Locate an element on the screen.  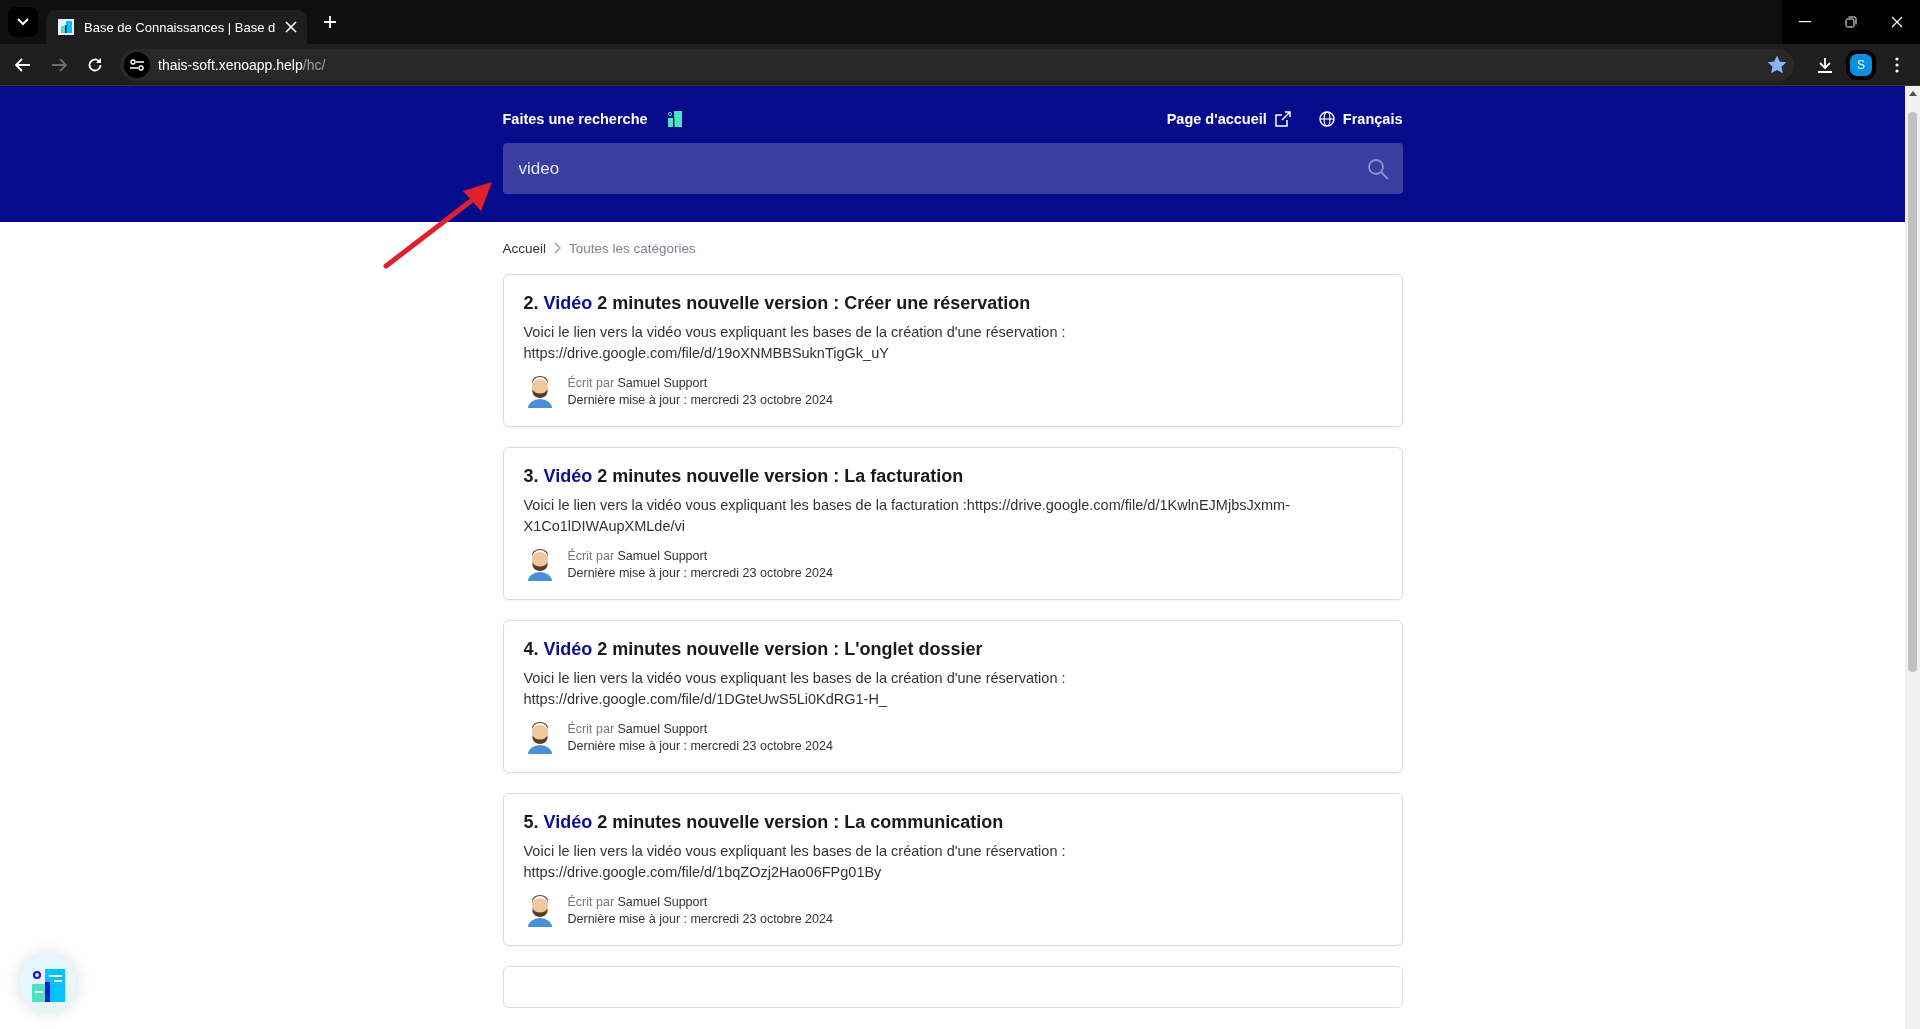
reload-icon is located at coordinates (95, 64).